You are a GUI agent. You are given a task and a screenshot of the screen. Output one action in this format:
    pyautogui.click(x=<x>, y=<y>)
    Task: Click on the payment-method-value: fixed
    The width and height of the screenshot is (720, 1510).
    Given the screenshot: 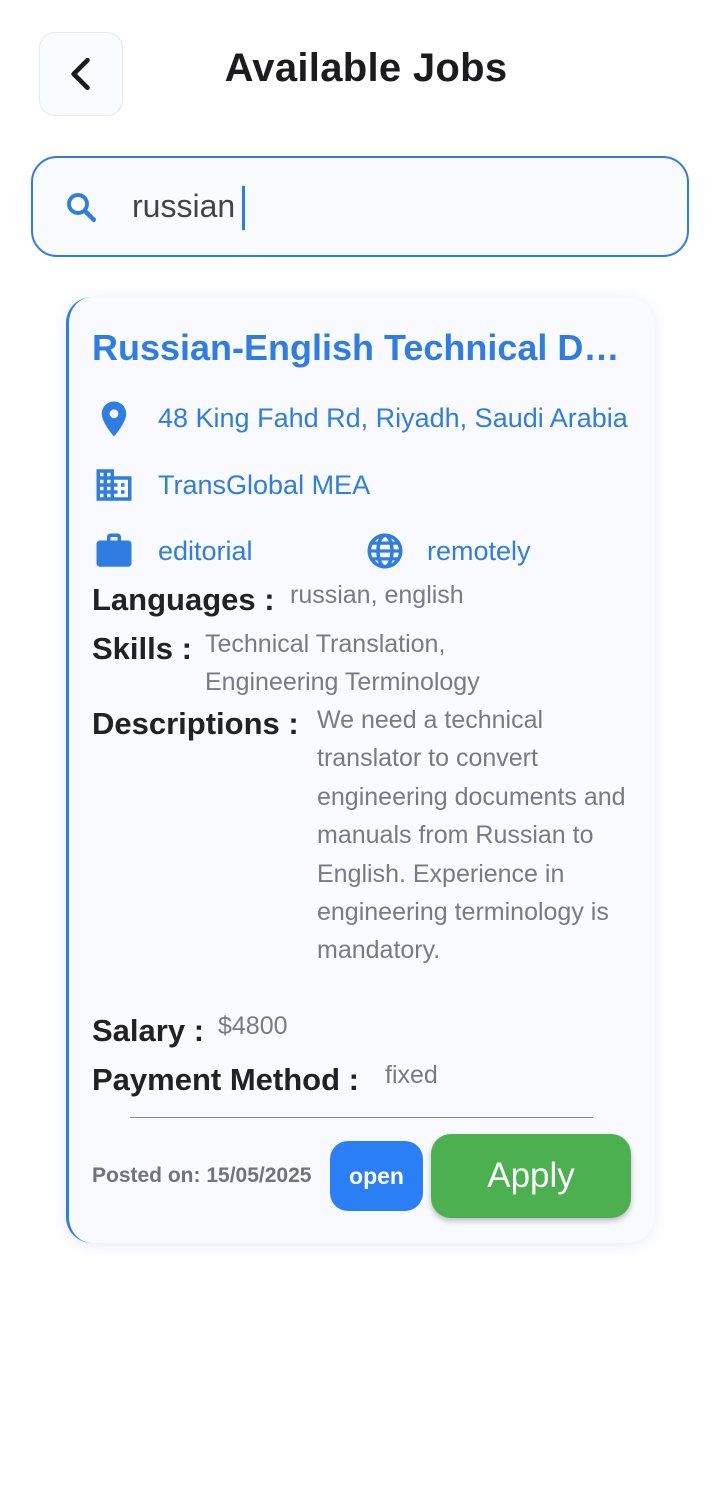 What is the action you would take?
    pyautogui.click(x=411, y=1075)
    